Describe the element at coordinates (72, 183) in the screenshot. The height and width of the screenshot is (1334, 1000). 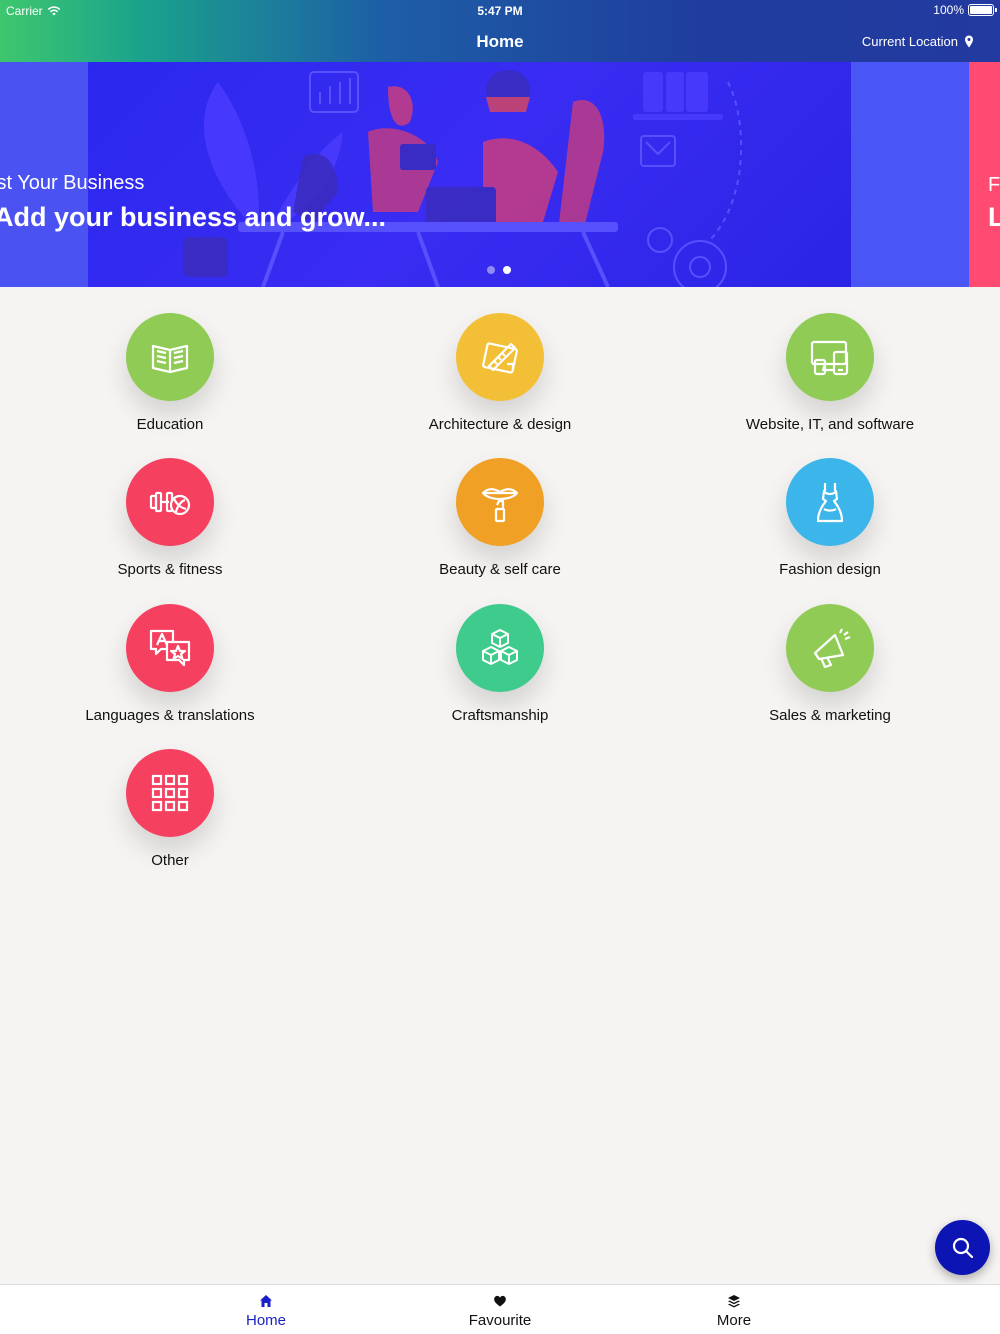
I see `banner-subtitle: ist Your Business` at that location.